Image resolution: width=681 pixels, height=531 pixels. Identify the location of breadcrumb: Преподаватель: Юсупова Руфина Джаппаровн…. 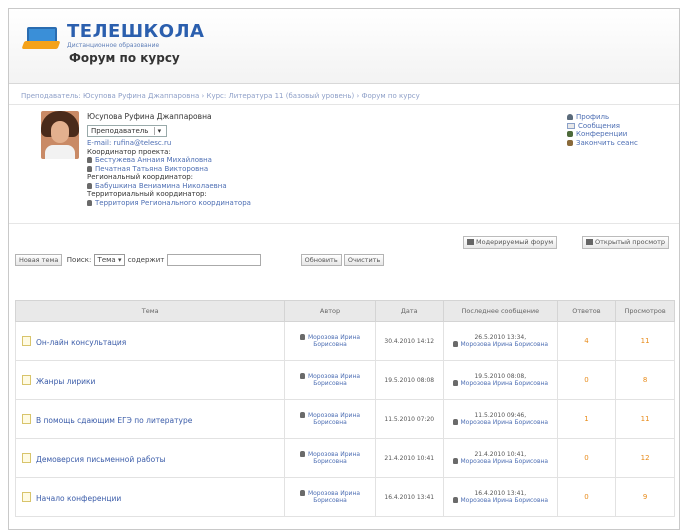
(344, 94).